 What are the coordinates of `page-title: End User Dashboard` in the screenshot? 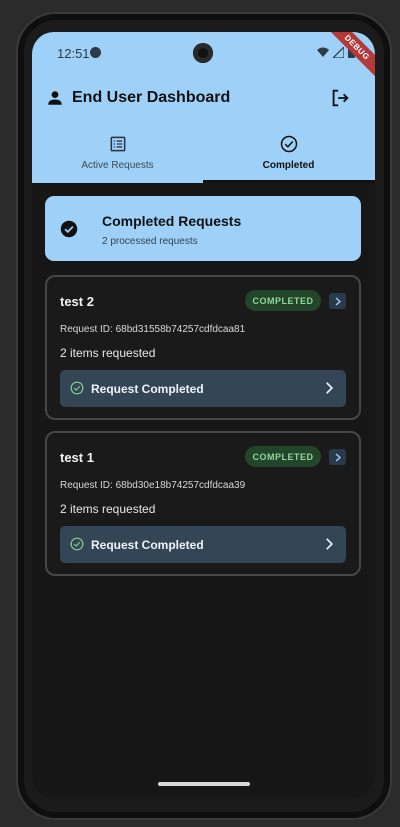 It's located at (151, 97).